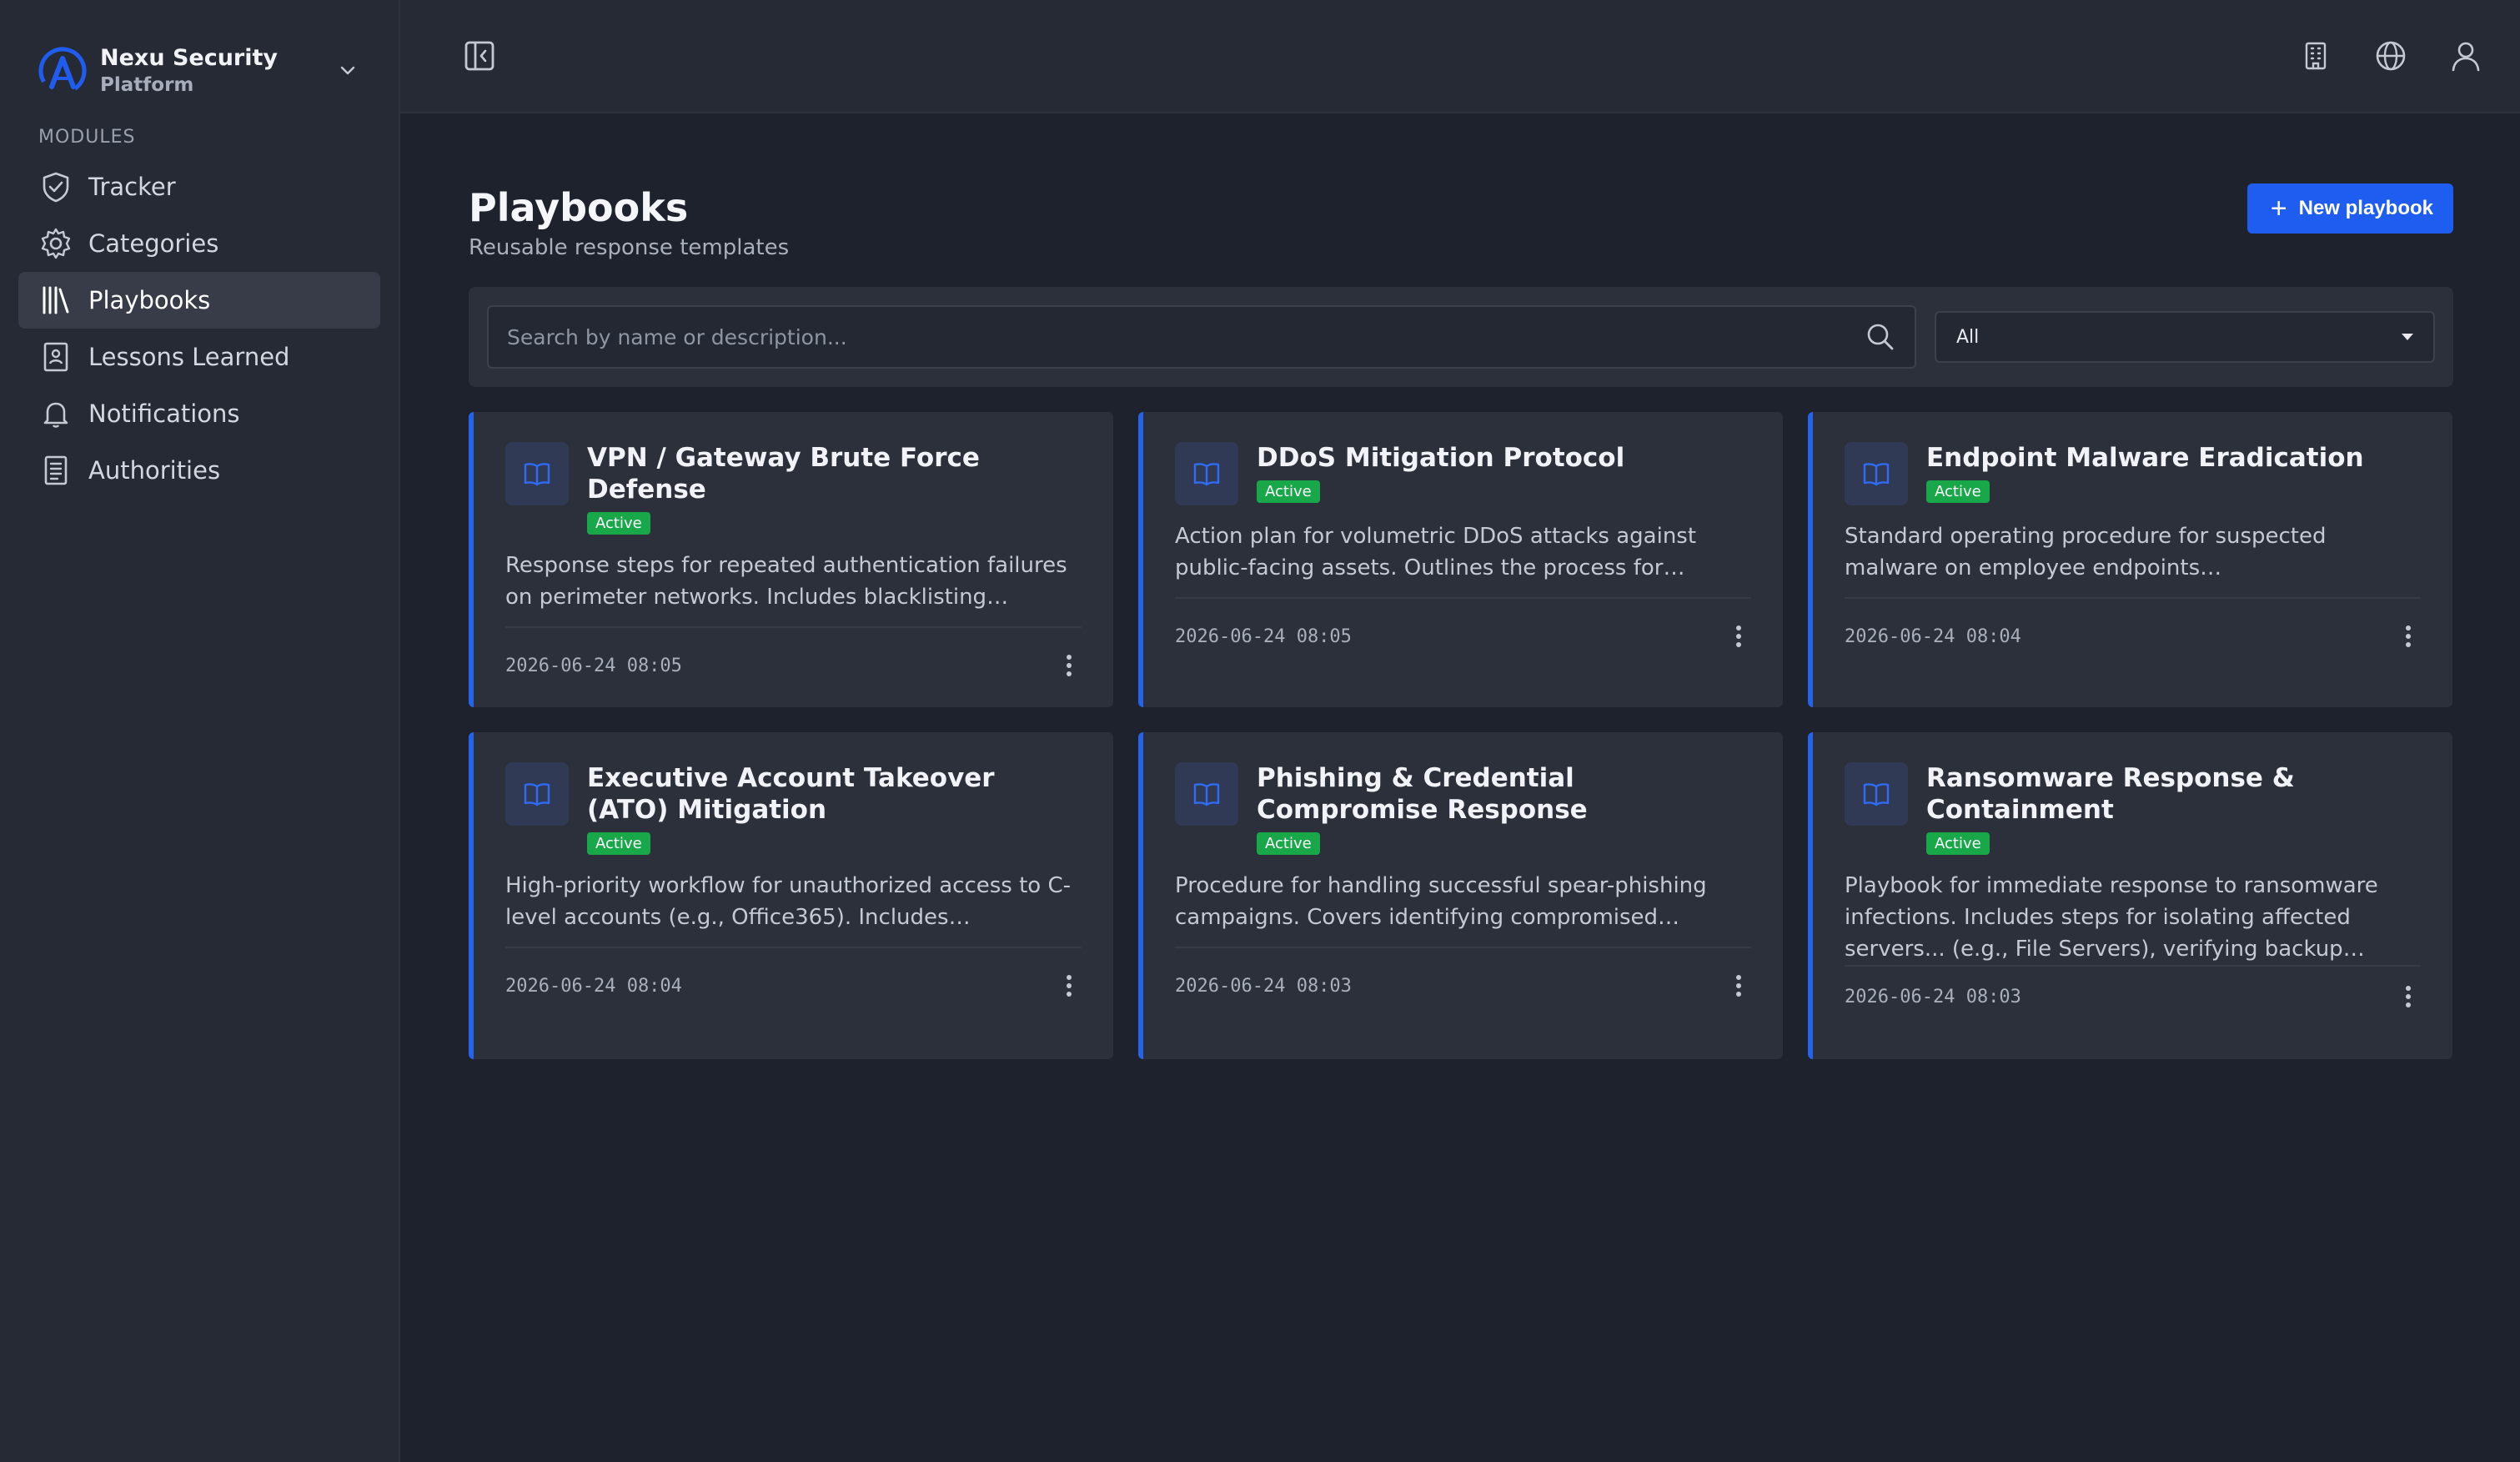 This screenshot has width=2520, height=1462. I want to click on bell-icon, so click(55, 413).